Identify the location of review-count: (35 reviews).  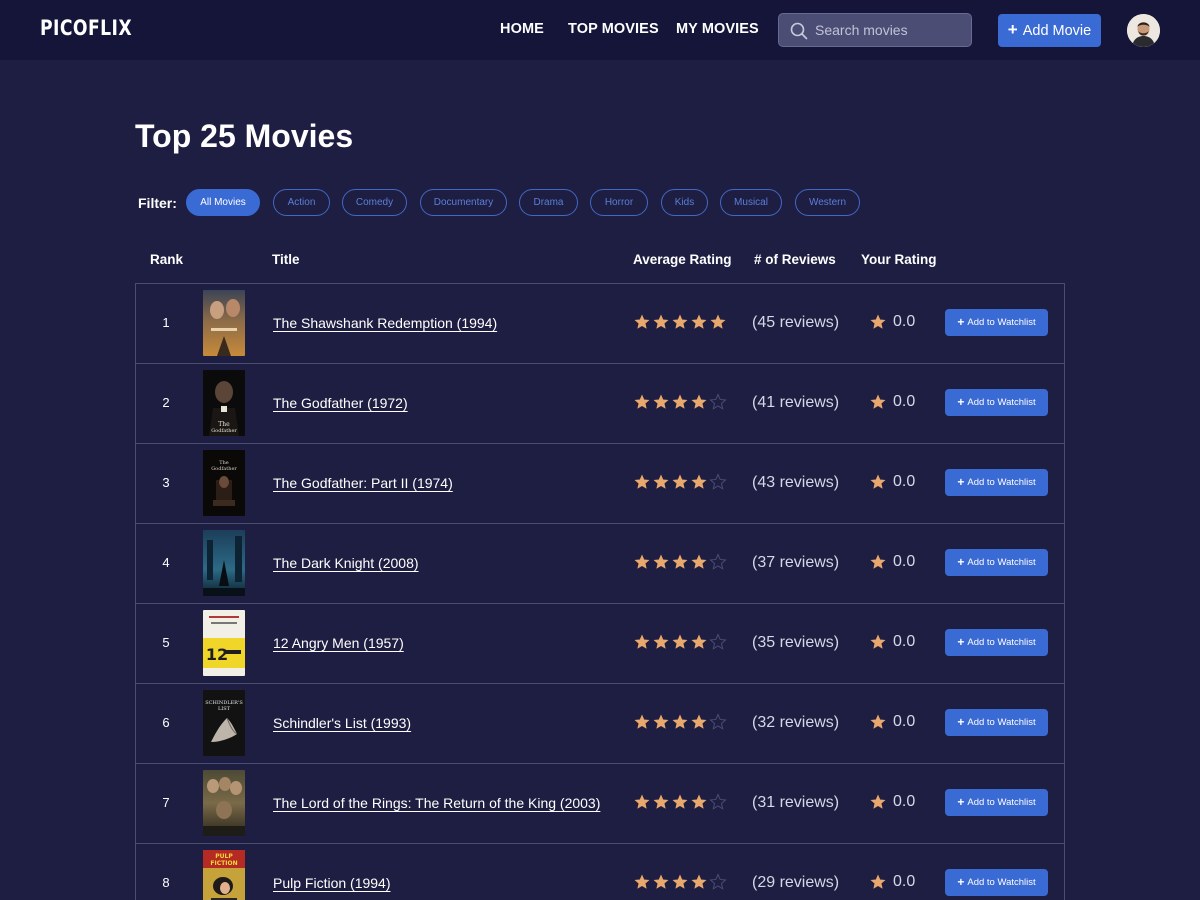
(796, 642).